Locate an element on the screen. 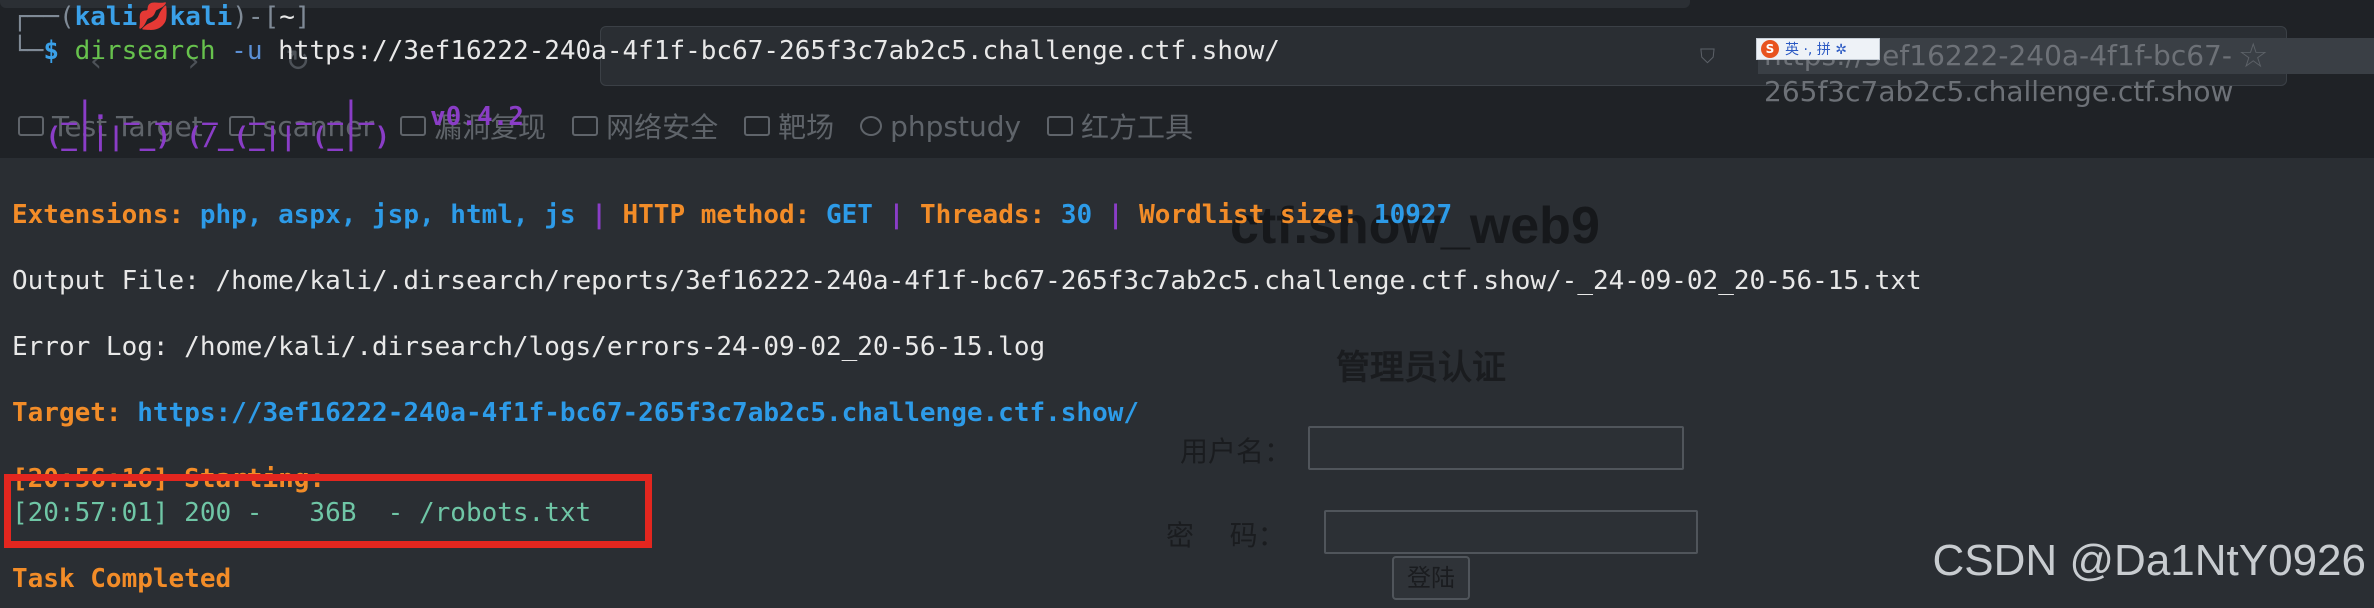 The image size is (2374, 608). command-name: dirsearch is located at coordinates (145, 51).